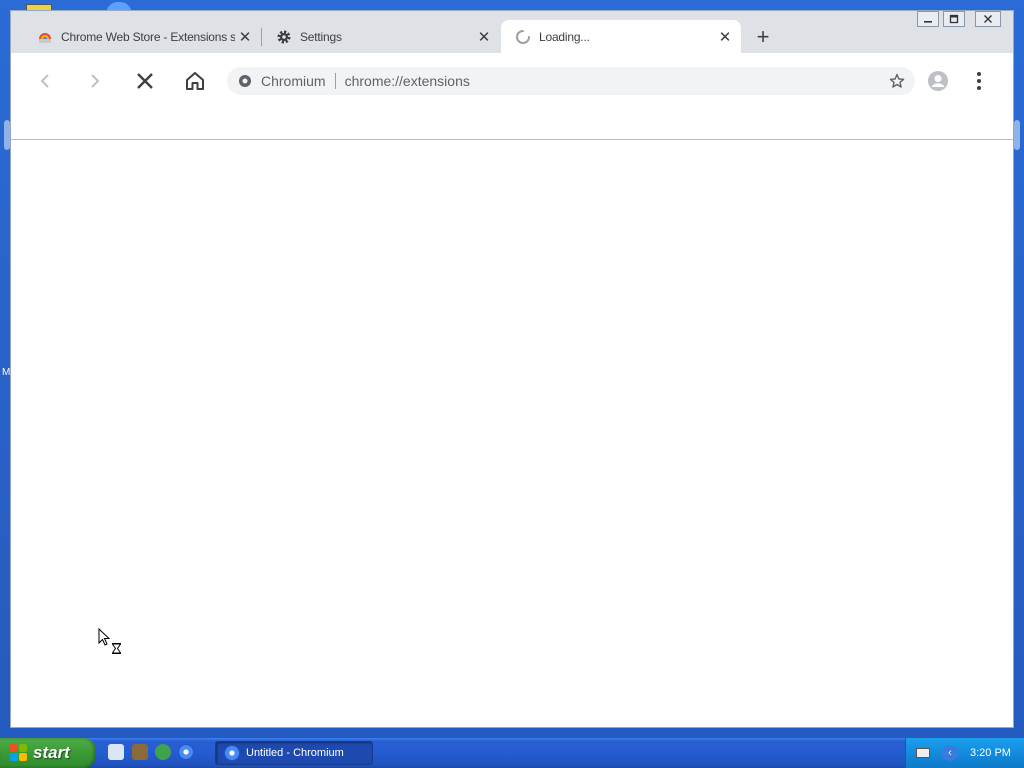 This screenshot has width=1024, height=768. I want to click on clock: 3:20 PM, so click(990, 753).